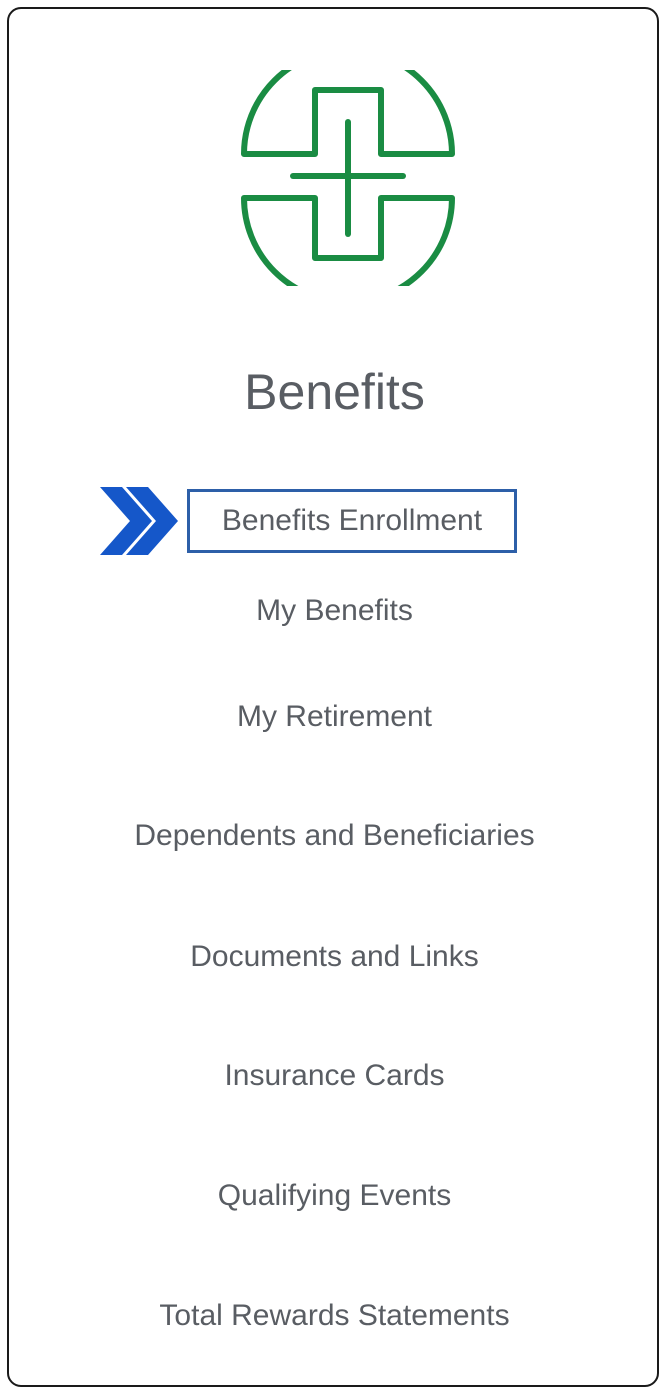 Image resolution: width=669 pixels, height=1387 pixels. What do you see at coordinates (334, 611) in the screenshot?
I see `menu-item-my-benefits: My Benefits` at bounding box center [334, 611].